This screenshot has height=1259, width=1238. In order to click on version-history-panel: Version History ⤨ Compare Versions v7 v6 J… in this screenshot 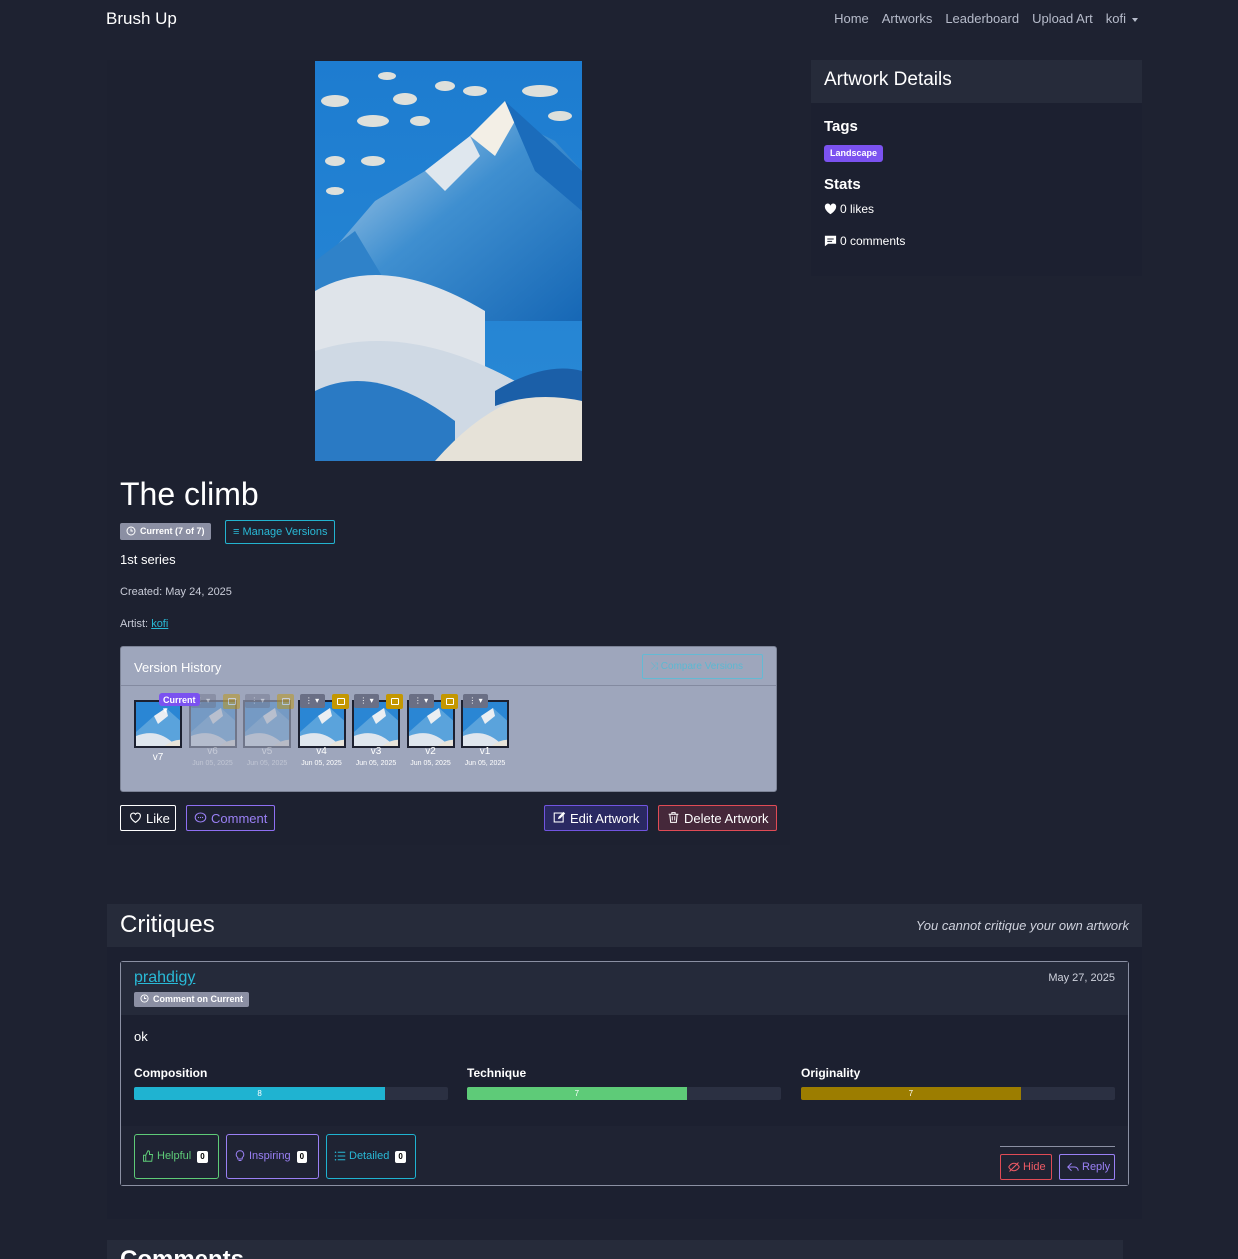, I will do `click(448, 719)`.